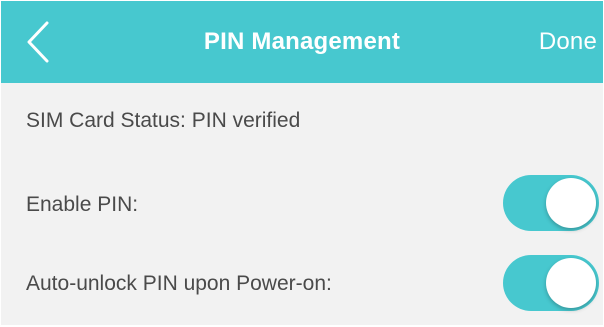 The width and height of the screenshot is (604, 327). I want to click on sim-card-status-text: SIM Card Status: PIN verified, so click(163, 120).